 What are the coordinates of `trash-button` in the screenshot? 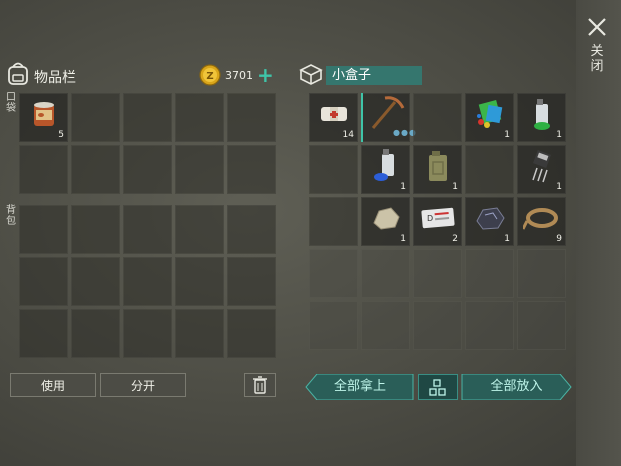 It's located at (260, 385).